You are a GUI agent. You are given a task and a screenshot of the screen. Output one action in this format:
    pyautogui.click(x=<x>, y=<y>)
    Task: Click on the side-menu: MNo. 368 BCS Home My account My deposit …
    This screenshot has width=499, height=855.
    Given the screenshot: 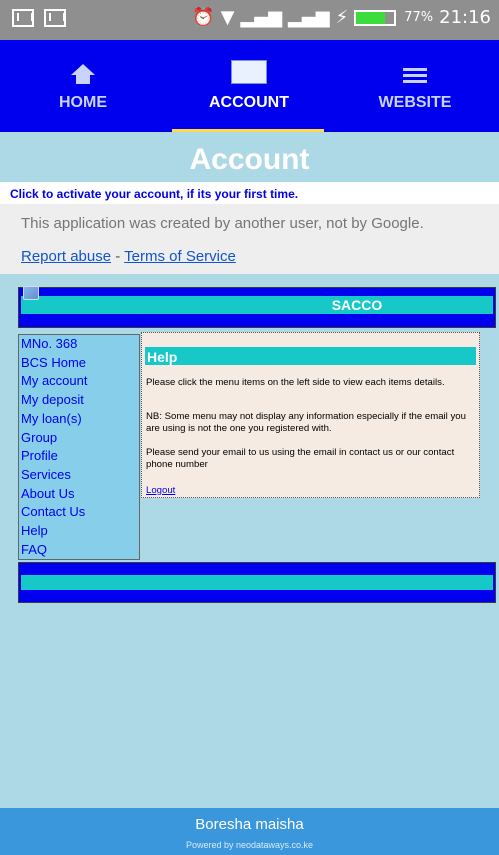 What is the action you would take?
    pyautogui.click(x=79, y=447)
    